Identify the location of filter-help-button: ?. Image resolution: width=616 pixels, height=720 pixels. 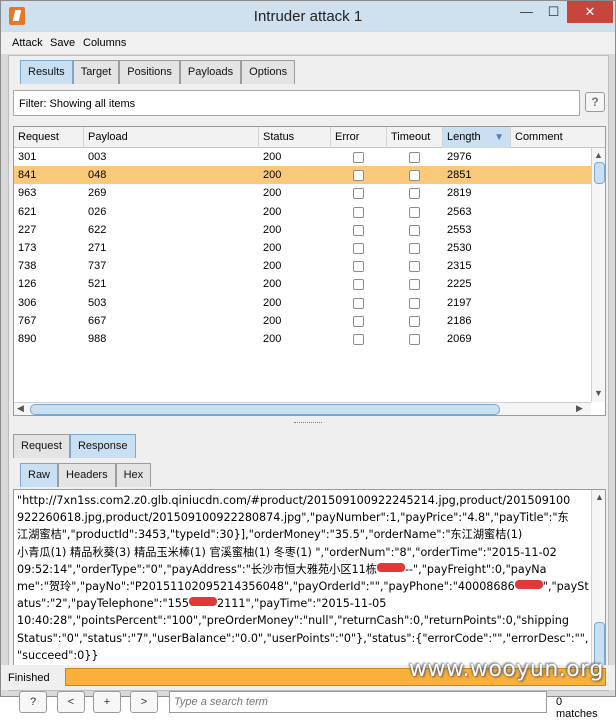
(595, 102).